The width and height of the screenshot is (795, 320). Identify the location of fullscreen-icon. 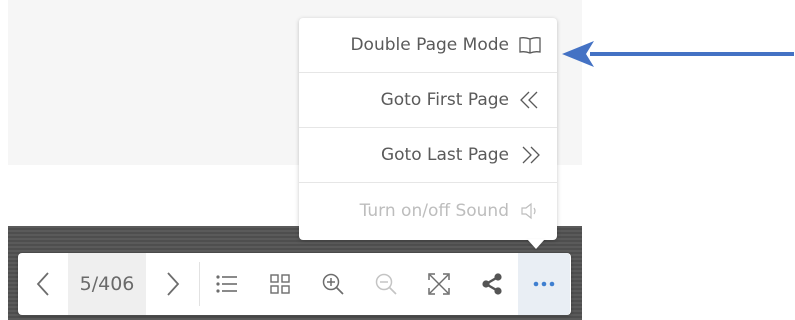
(438, 284).